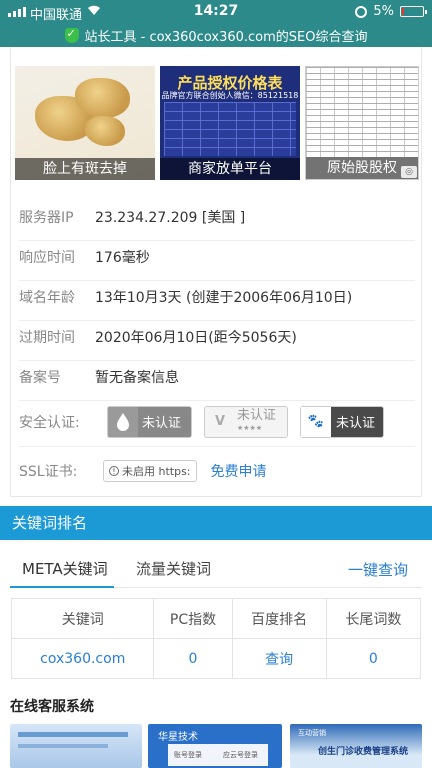  Describe the element at coordinates (188, 755) in the screenshot. I see `service-field-1: 账号登录` at that location.